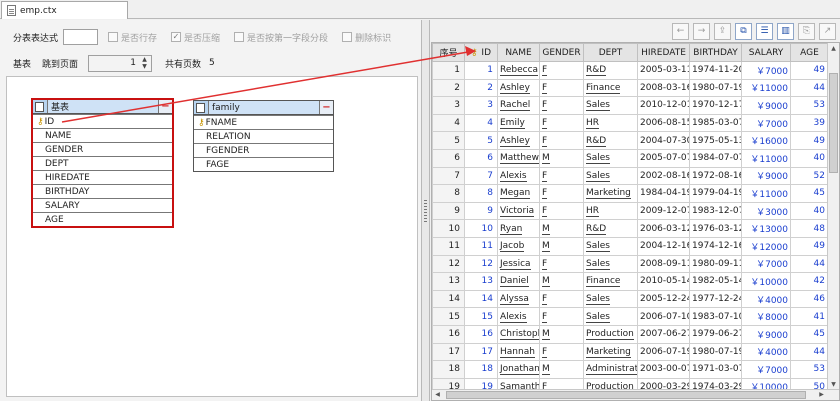  I want to click on table-cell: Jacob, so click(518, 246).